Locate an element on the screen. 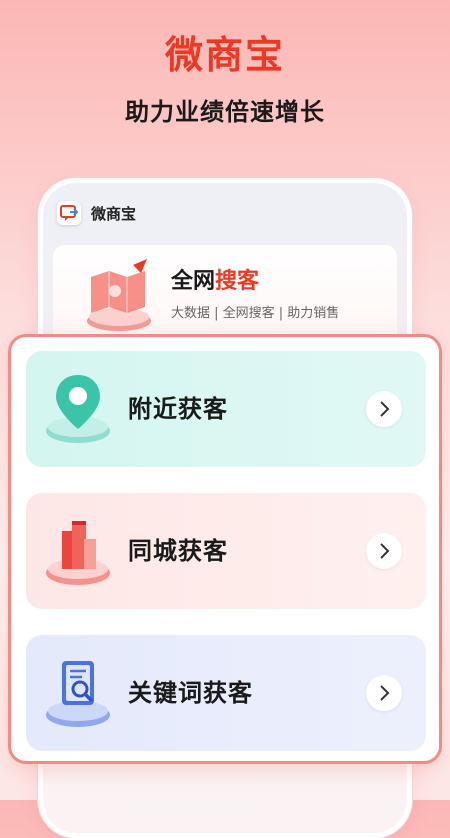 This screenshot has width=450, height=838. keyword-search-icon is located at coordinates (78, 695).